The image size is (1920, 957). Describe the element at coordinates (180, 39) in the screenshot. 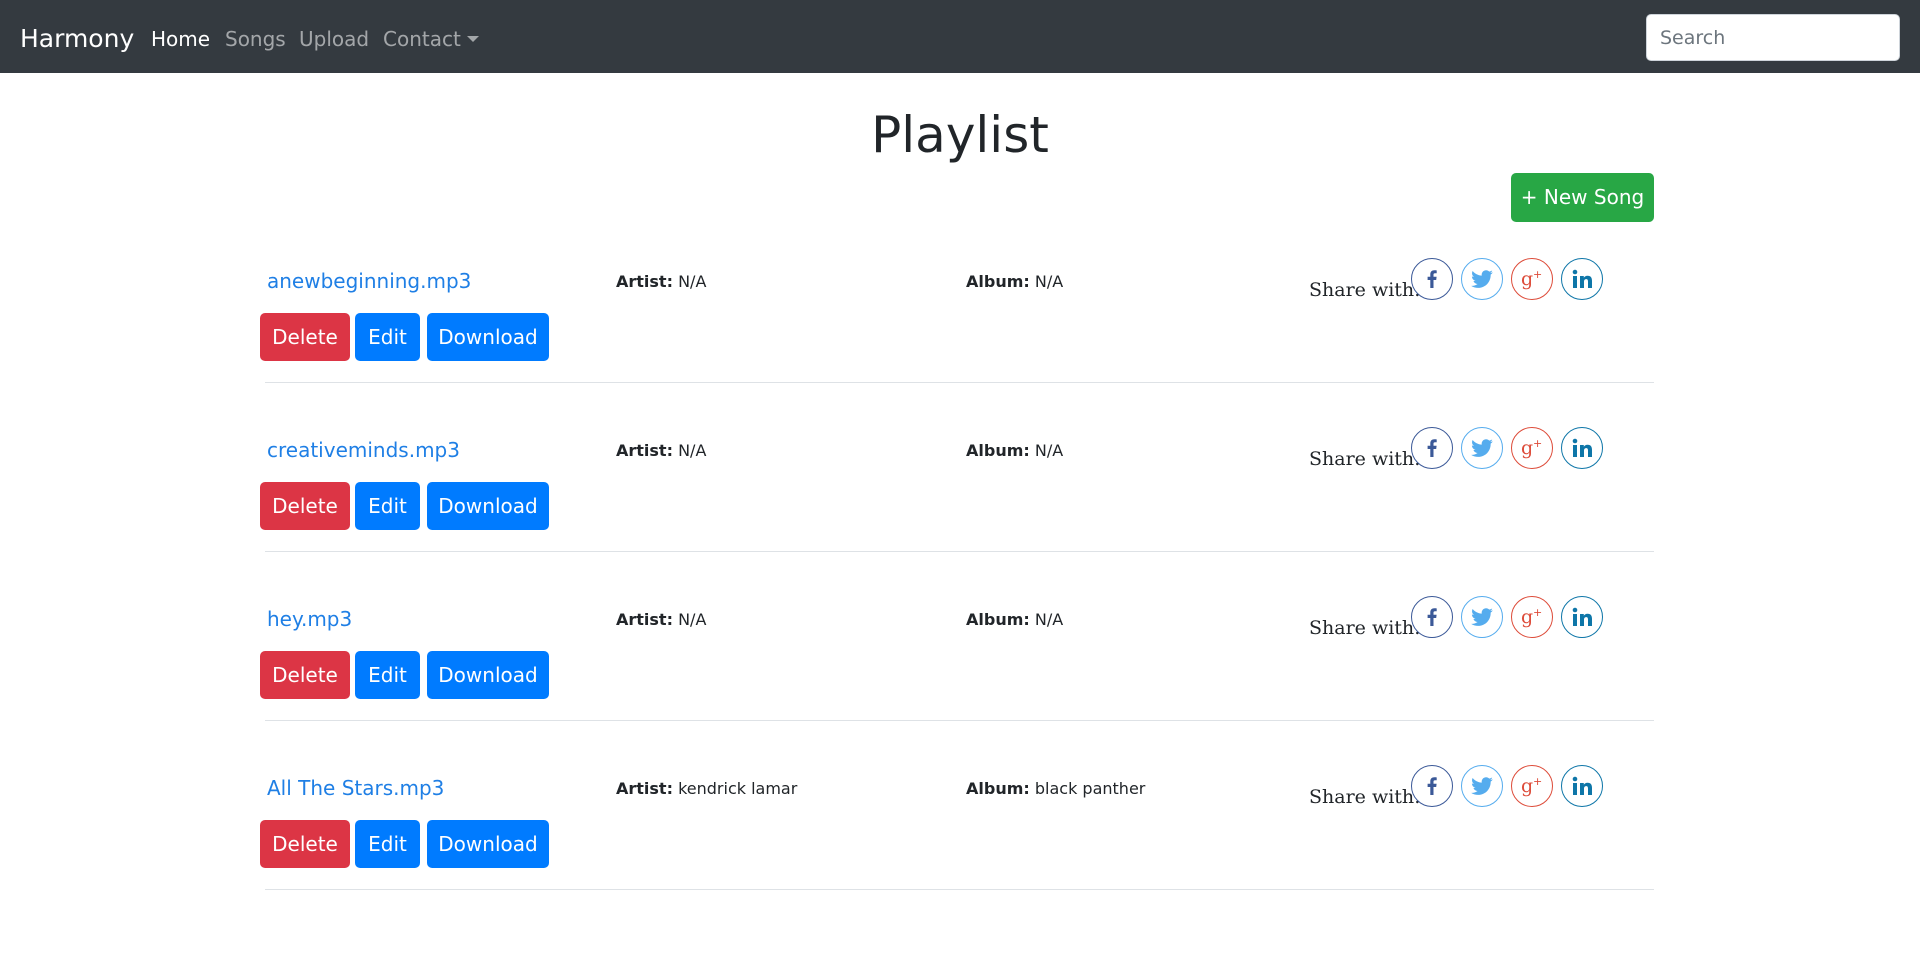

I see `nav-link-home: Home` at that location.